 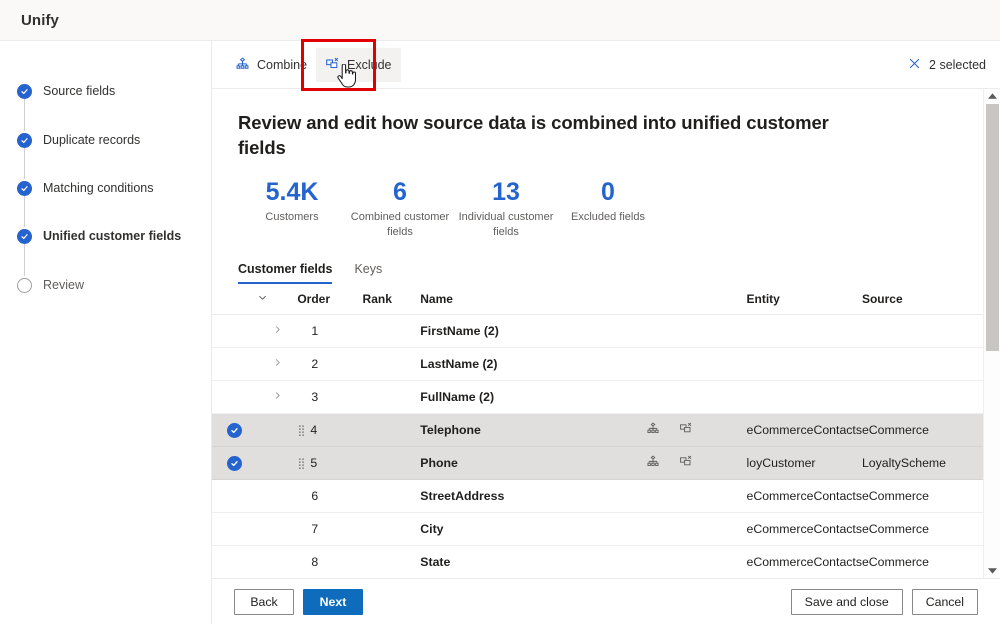 I want to click on kpi-combined-customer-fields: 6 Combined customer fields, so click(x=400, y=208).